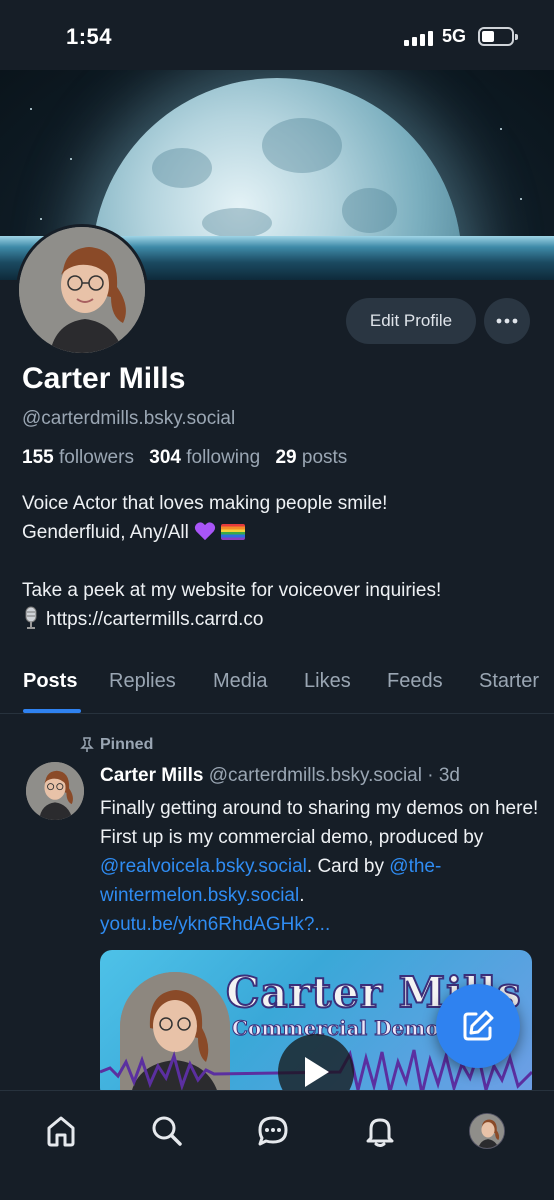 The height and width of the screenshot is (1200, 554). I want to click on microphone-icon, so click(31, 617).